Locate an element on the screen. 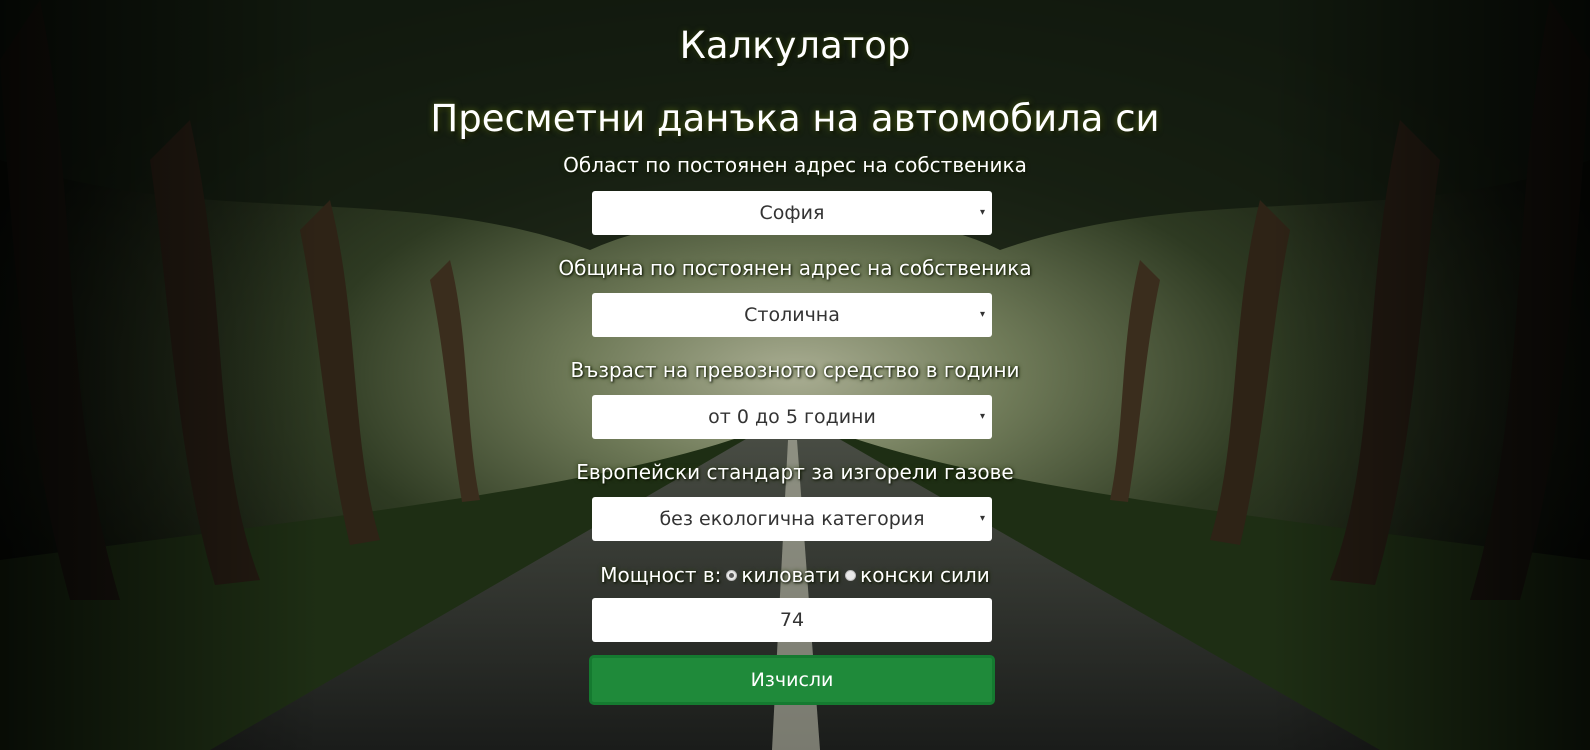  vehicle-age-select: от 0 до 5 години ▾ is located at coordinates (792, 417).